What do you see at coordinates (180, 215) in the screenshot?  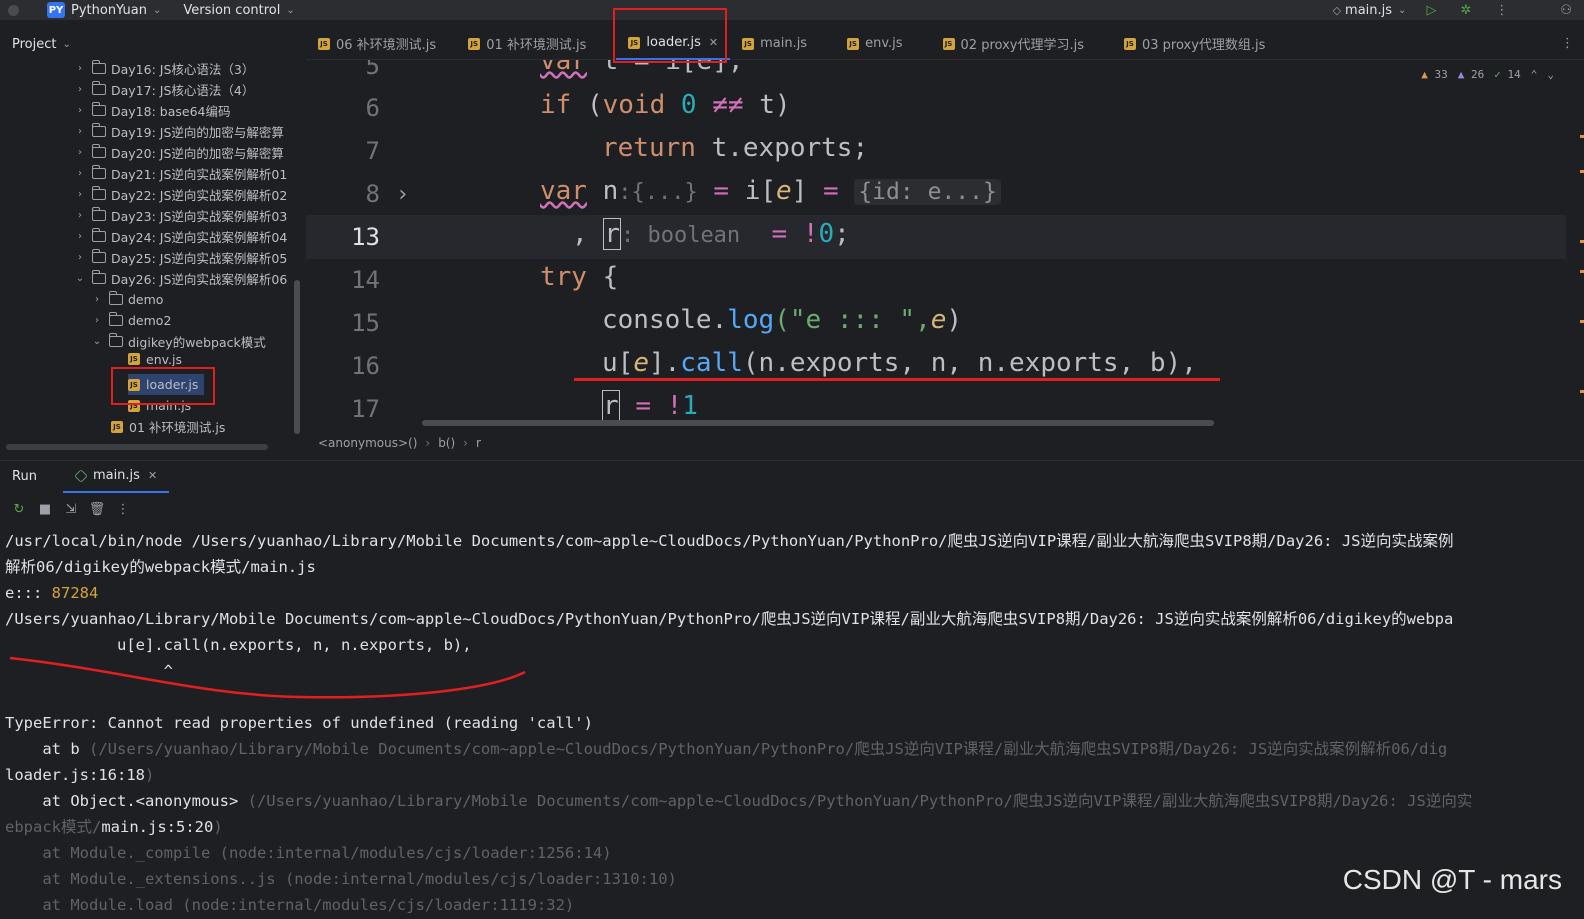 I see `tree-folder: › Day23: JS逆向实战案例解析03` at bounding box center [180, 215].